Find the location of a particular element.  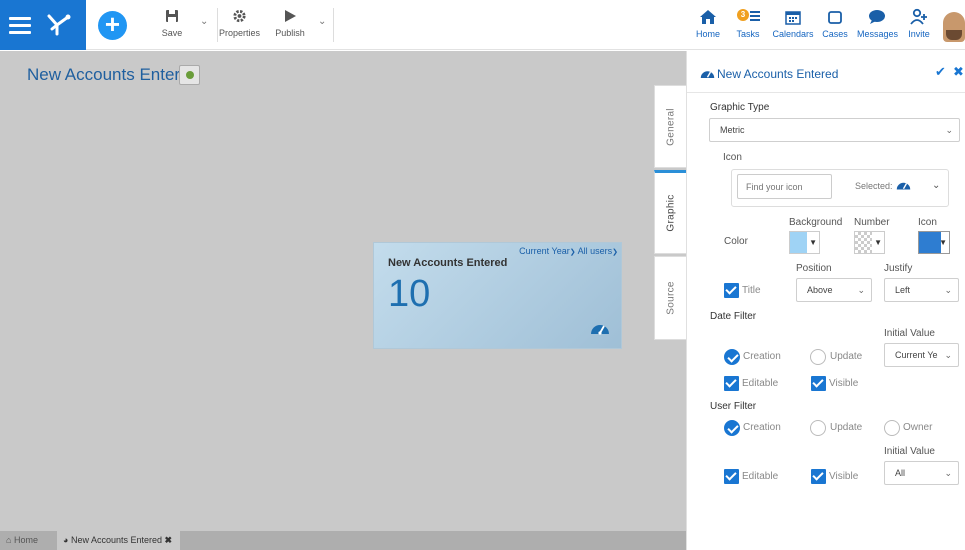

date-initial-value-select: Current Ye ⌄ is located at coordinates (921, 355).